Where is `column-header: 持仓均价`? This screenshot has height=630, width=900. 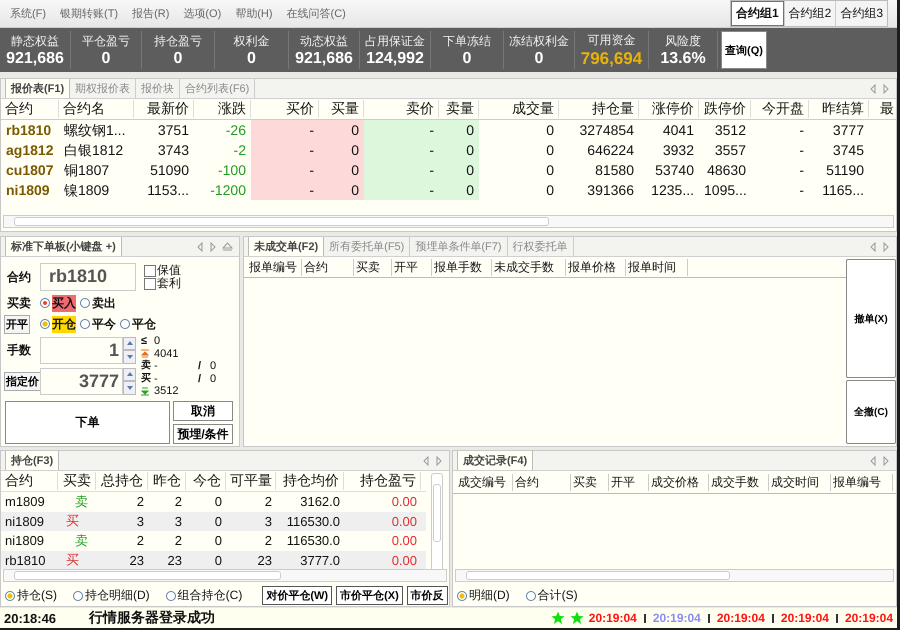 column-header: 持仓均价 is located at coordinates (310, 481).